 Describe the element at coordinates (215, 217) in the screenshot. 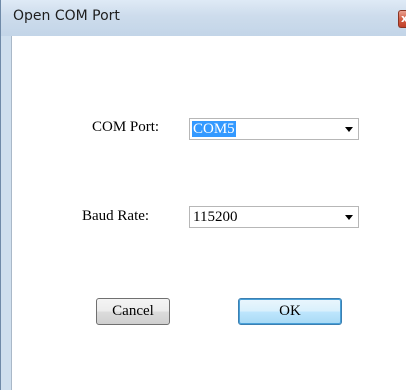

I see `baud-rate-value: 115200` at that location.